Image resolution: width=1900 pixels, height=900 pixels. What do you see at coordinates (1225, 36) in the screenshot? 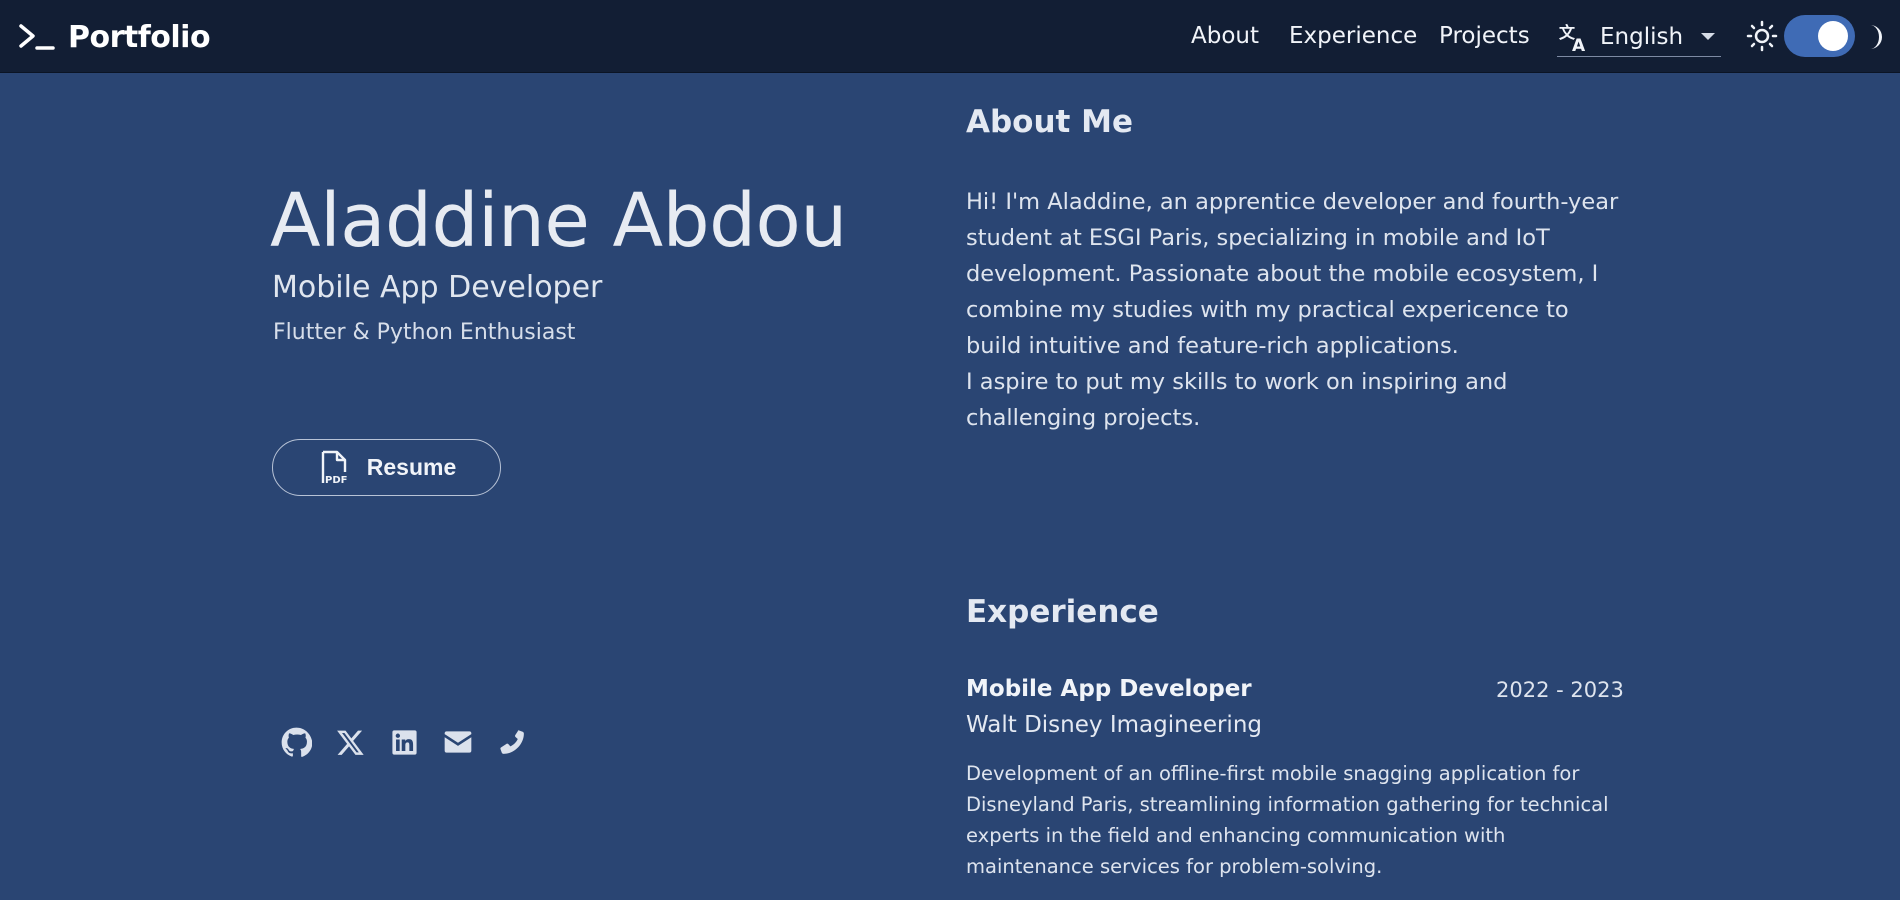
I see `nav-link-about: About` at bounding box center [1225, 36].